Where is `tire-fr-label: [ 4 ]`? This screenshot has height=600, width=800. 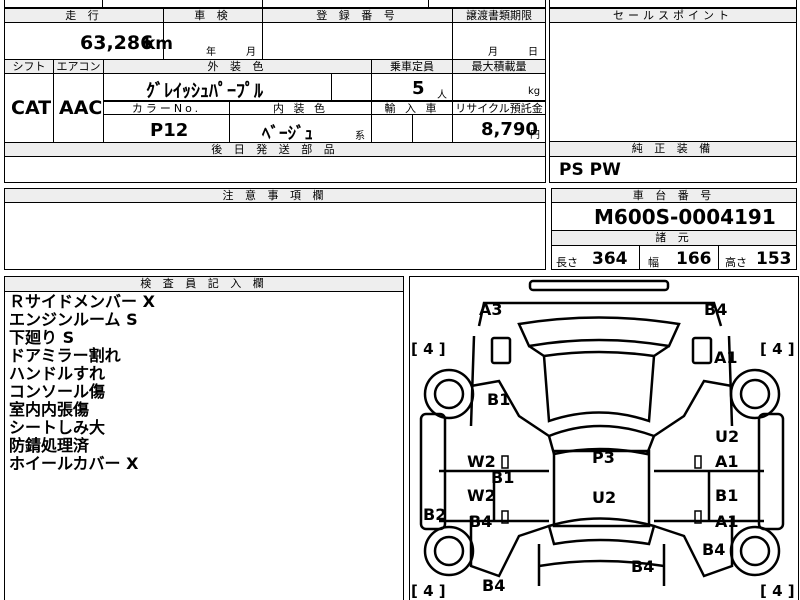
tire-fr-label: [ 4 ] is located at coordinates (777, 349).